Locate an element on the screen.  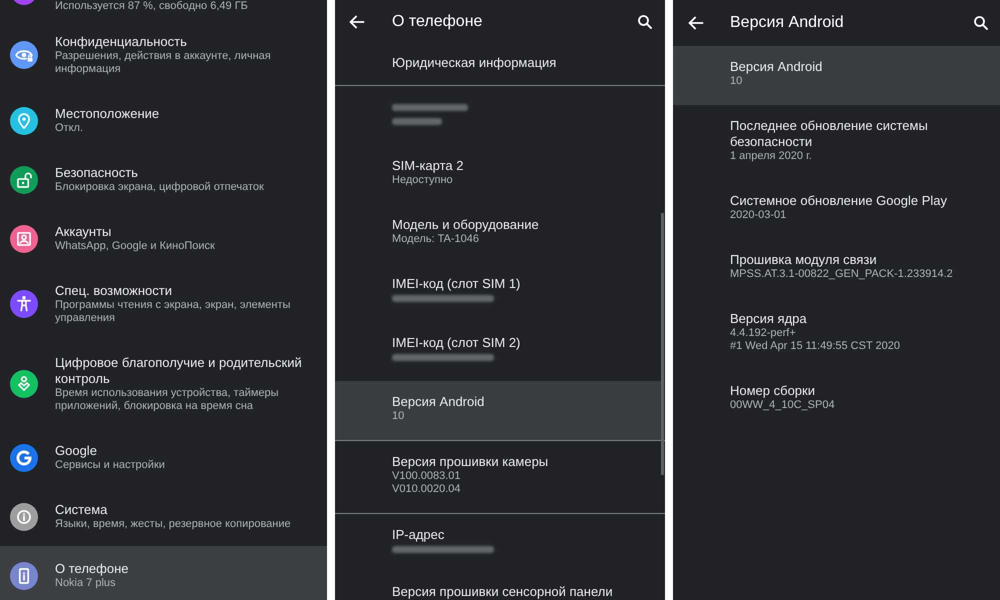
settings-item: IMEI-код (слот SIM 2) is located at coordinates (498, 351).